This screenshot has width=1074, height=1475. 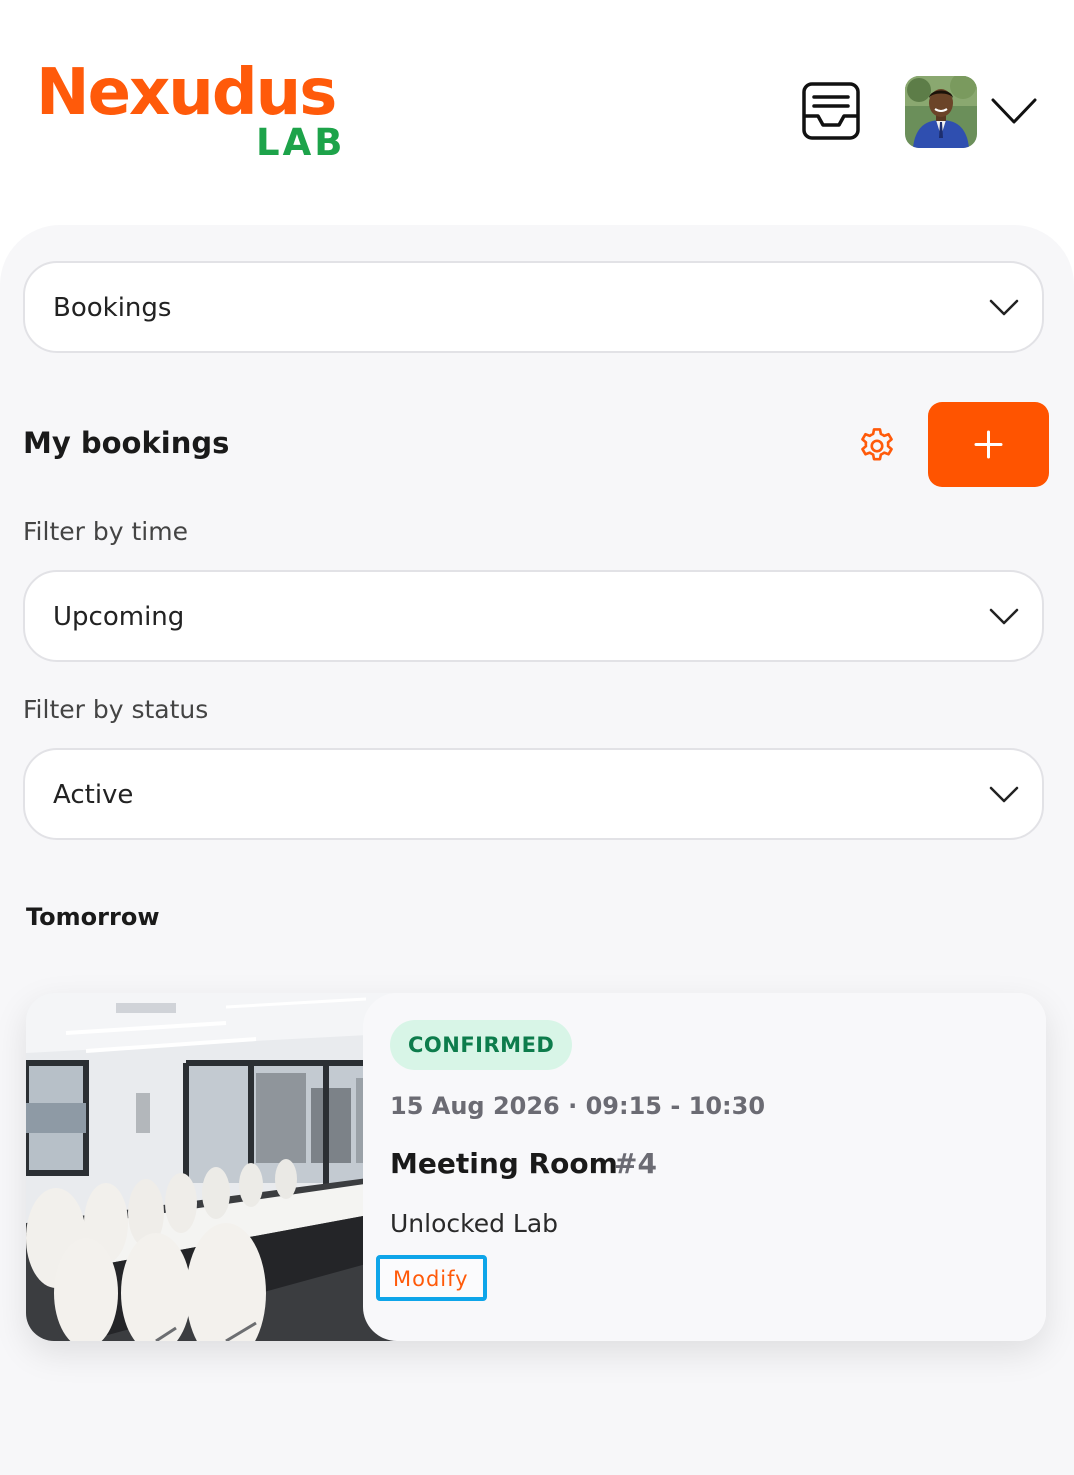 What do you see at coordinates (93, 917) in the screenshot?
I see `booking-group-title: Tomorrow` at bounding box center [93, 917].